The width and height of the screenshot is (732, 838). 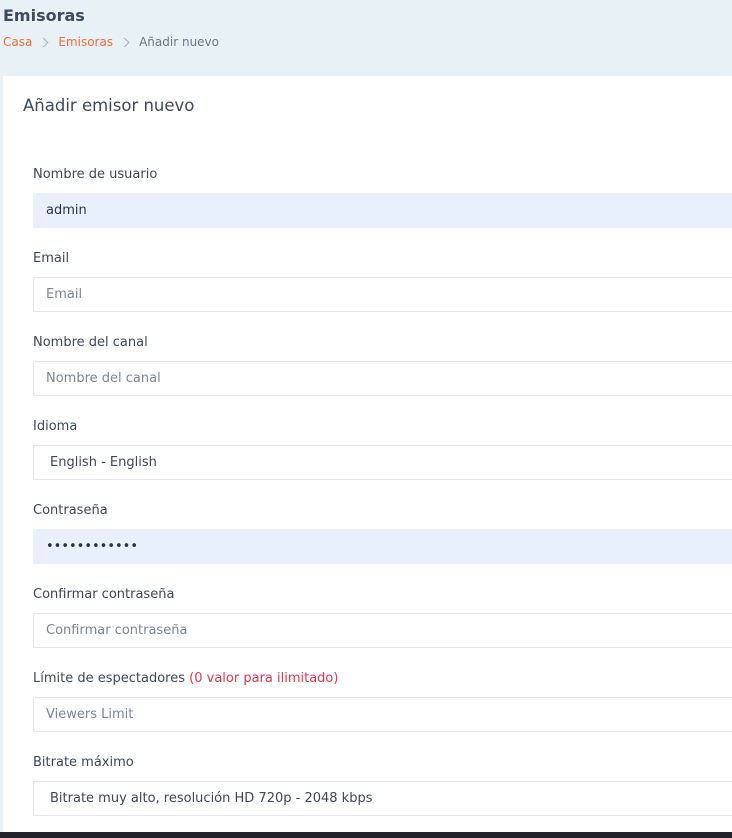 I want to click on username-group: Nombre de usuario, so click(x=382, y=197).